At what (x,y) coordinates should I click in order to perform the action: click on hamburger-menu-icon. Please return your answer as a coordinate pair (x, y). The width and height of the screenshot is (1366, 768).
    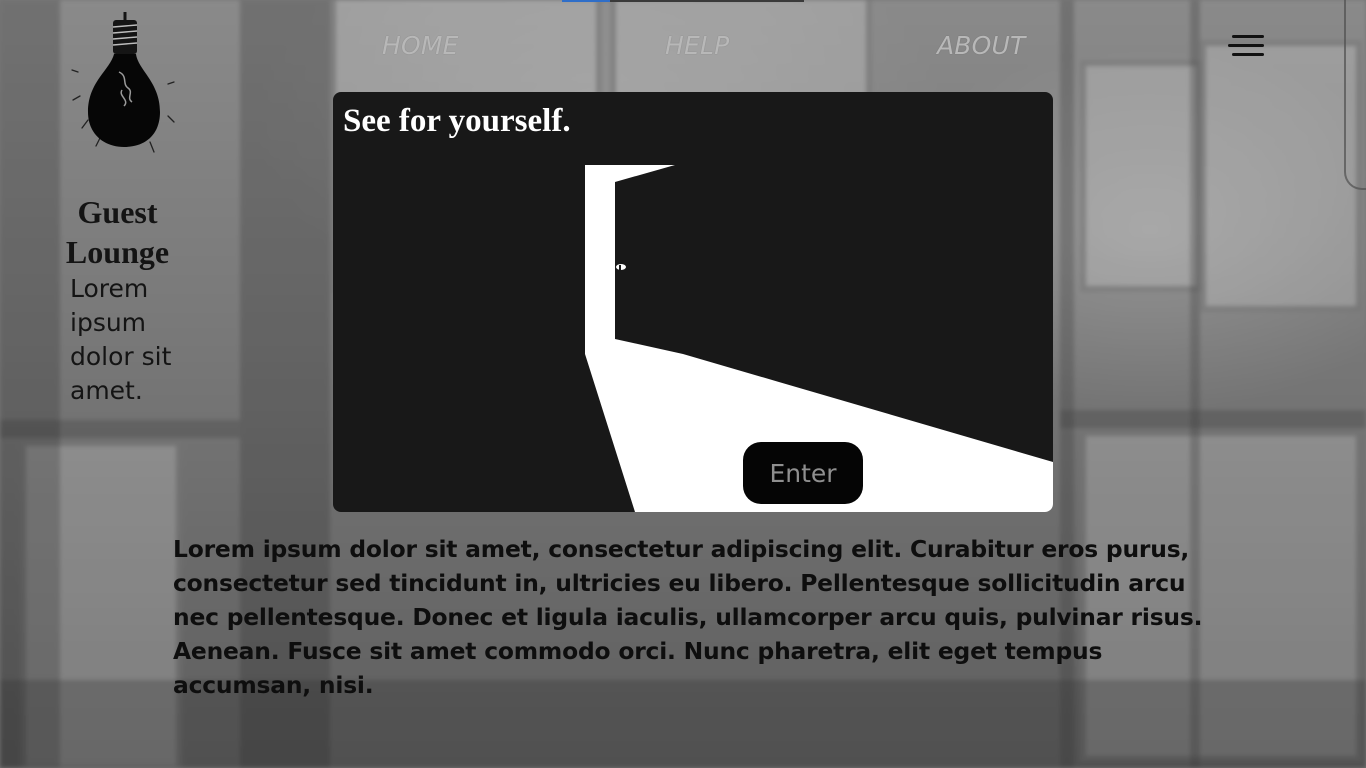
    Looking at the image, I should click on (1246, 46).